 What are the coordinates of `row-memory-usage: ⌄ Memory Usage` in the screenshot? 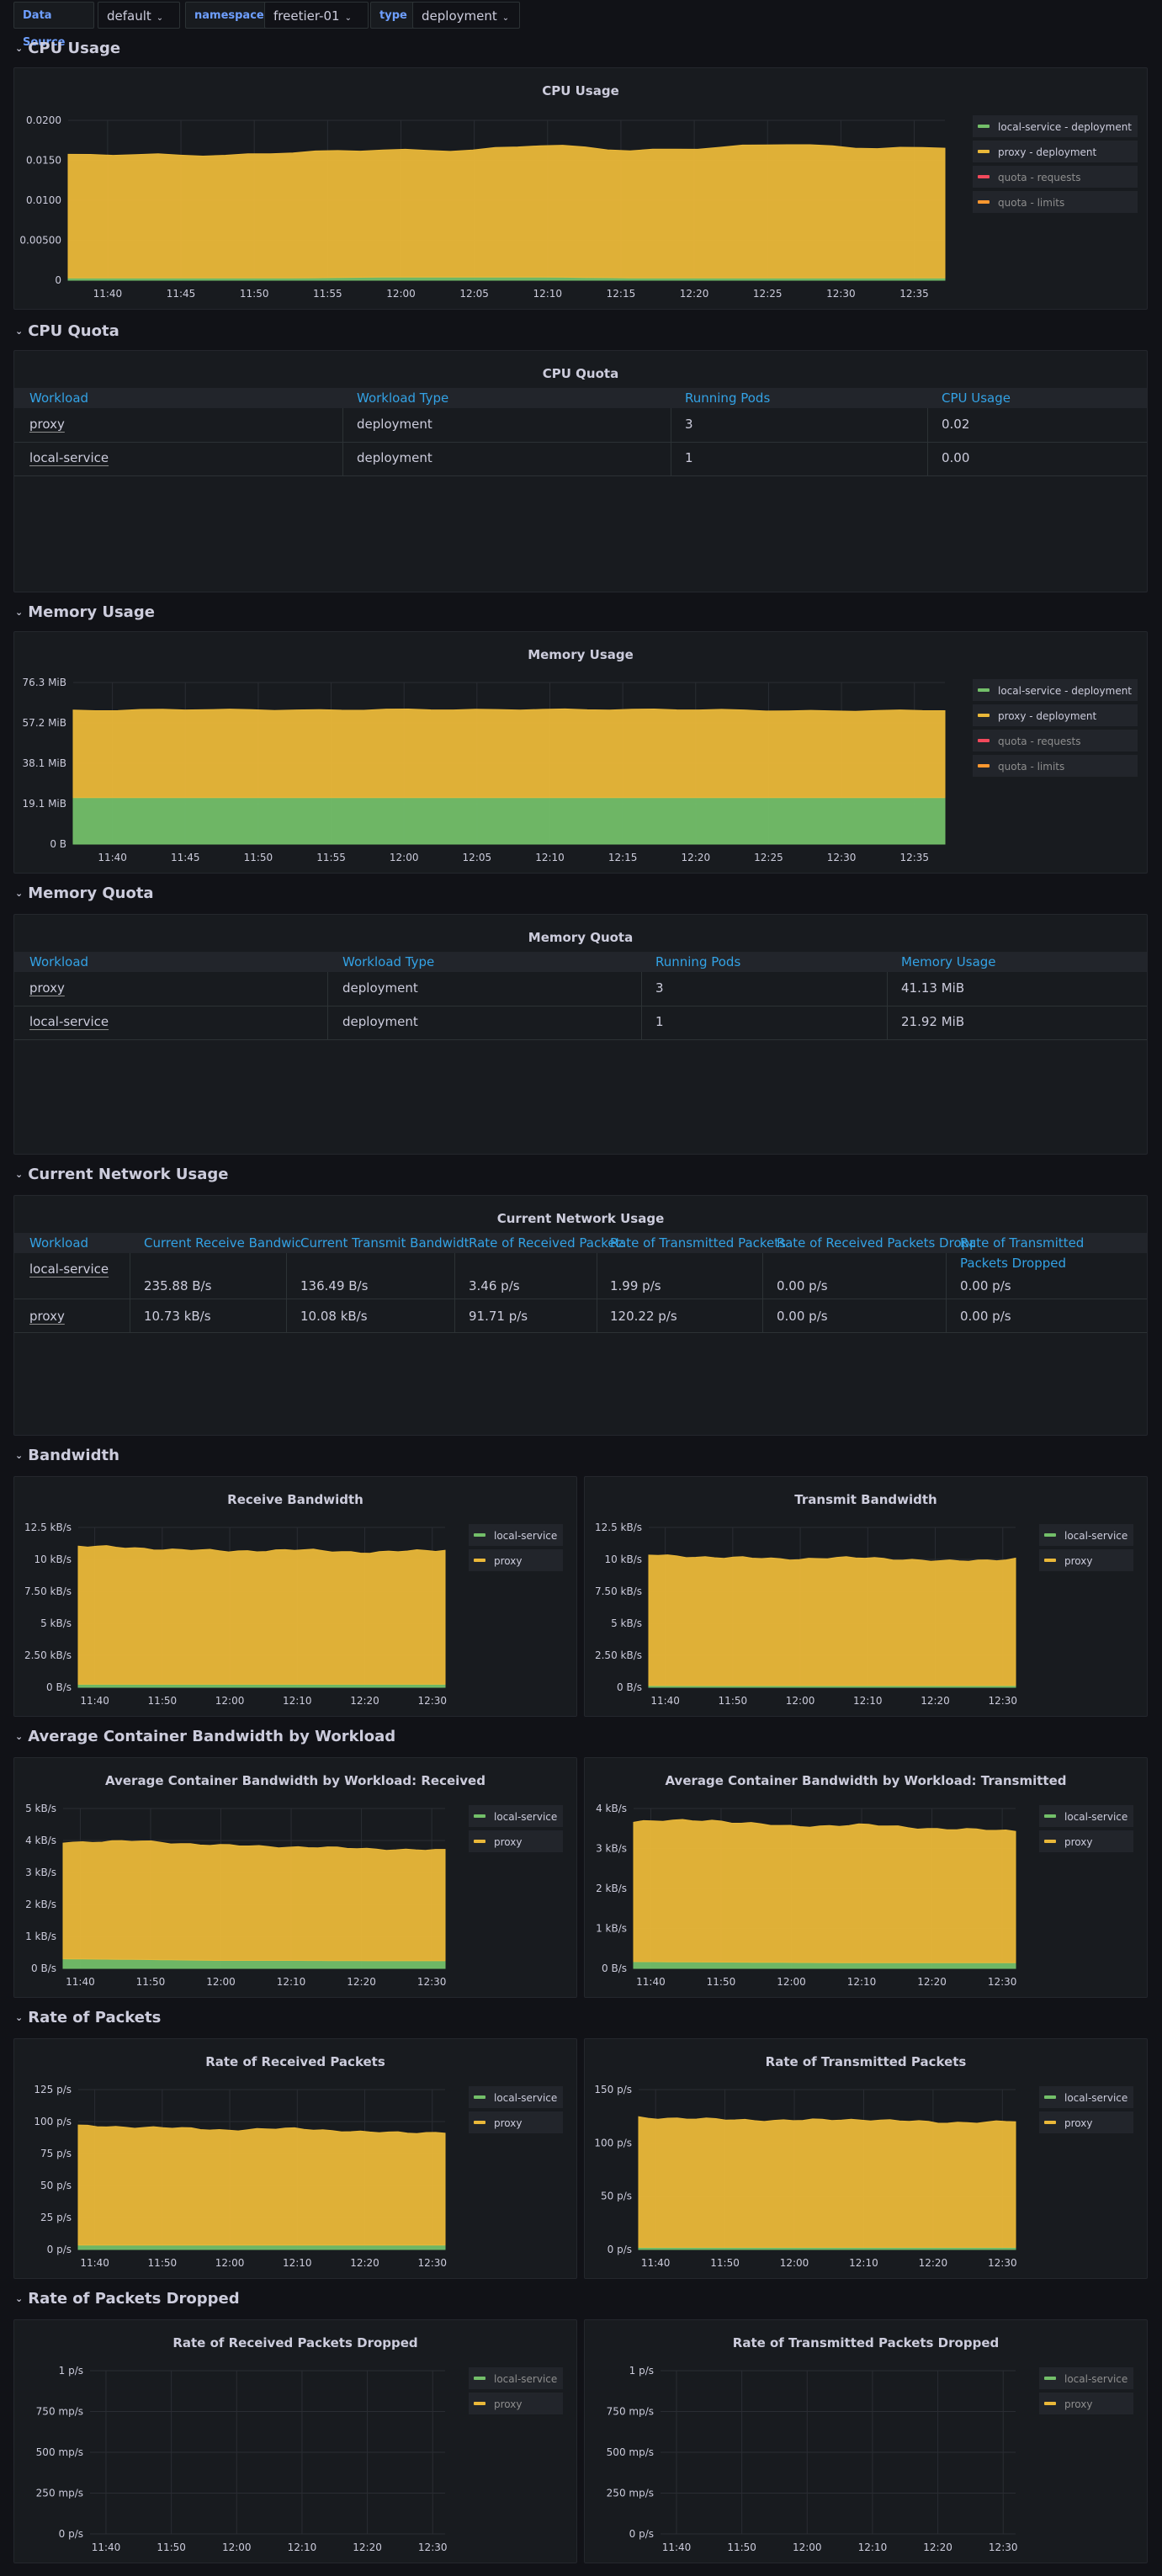 It's located at (85, 613).